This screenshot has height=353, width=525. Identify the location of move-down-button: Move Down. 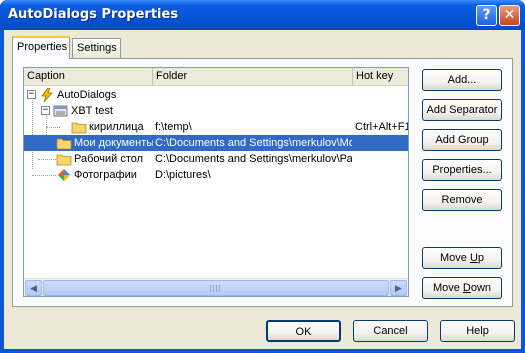
(462, 288).